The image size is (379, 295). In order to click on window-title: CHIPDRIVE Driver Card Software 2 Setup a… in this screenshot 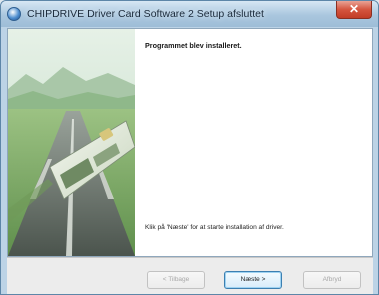, I will do `click(145, 14)`.